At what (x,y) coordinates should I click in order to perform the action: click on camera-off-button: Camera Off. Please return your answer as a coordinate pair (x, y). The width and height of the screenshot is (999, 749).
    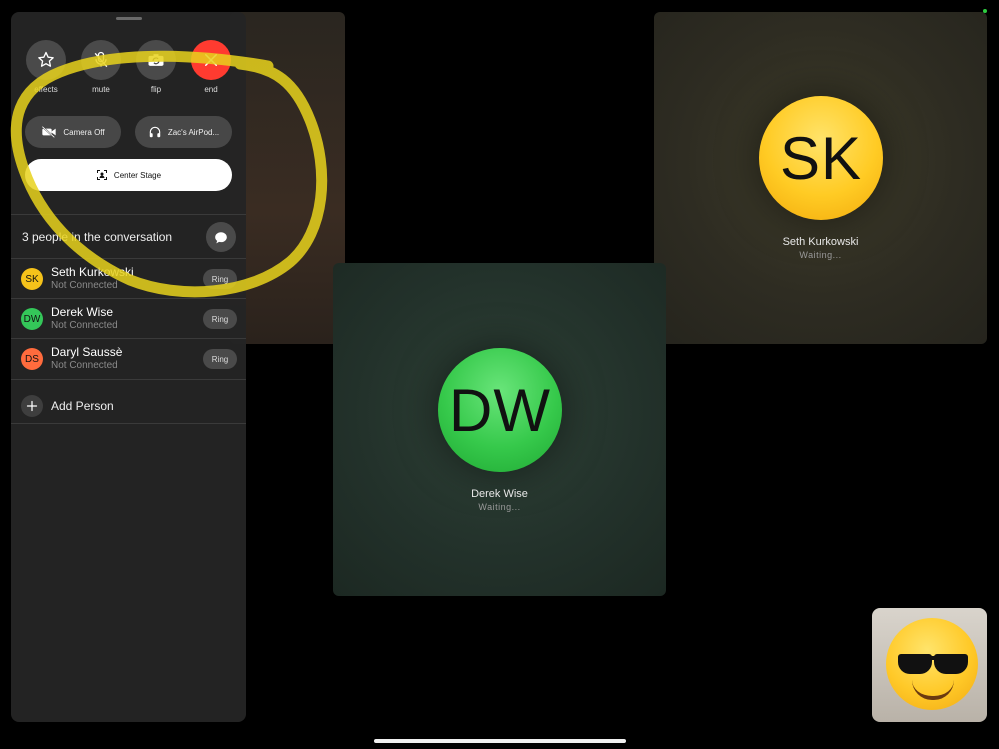
    Looking at the image, I should click on (73, 132).